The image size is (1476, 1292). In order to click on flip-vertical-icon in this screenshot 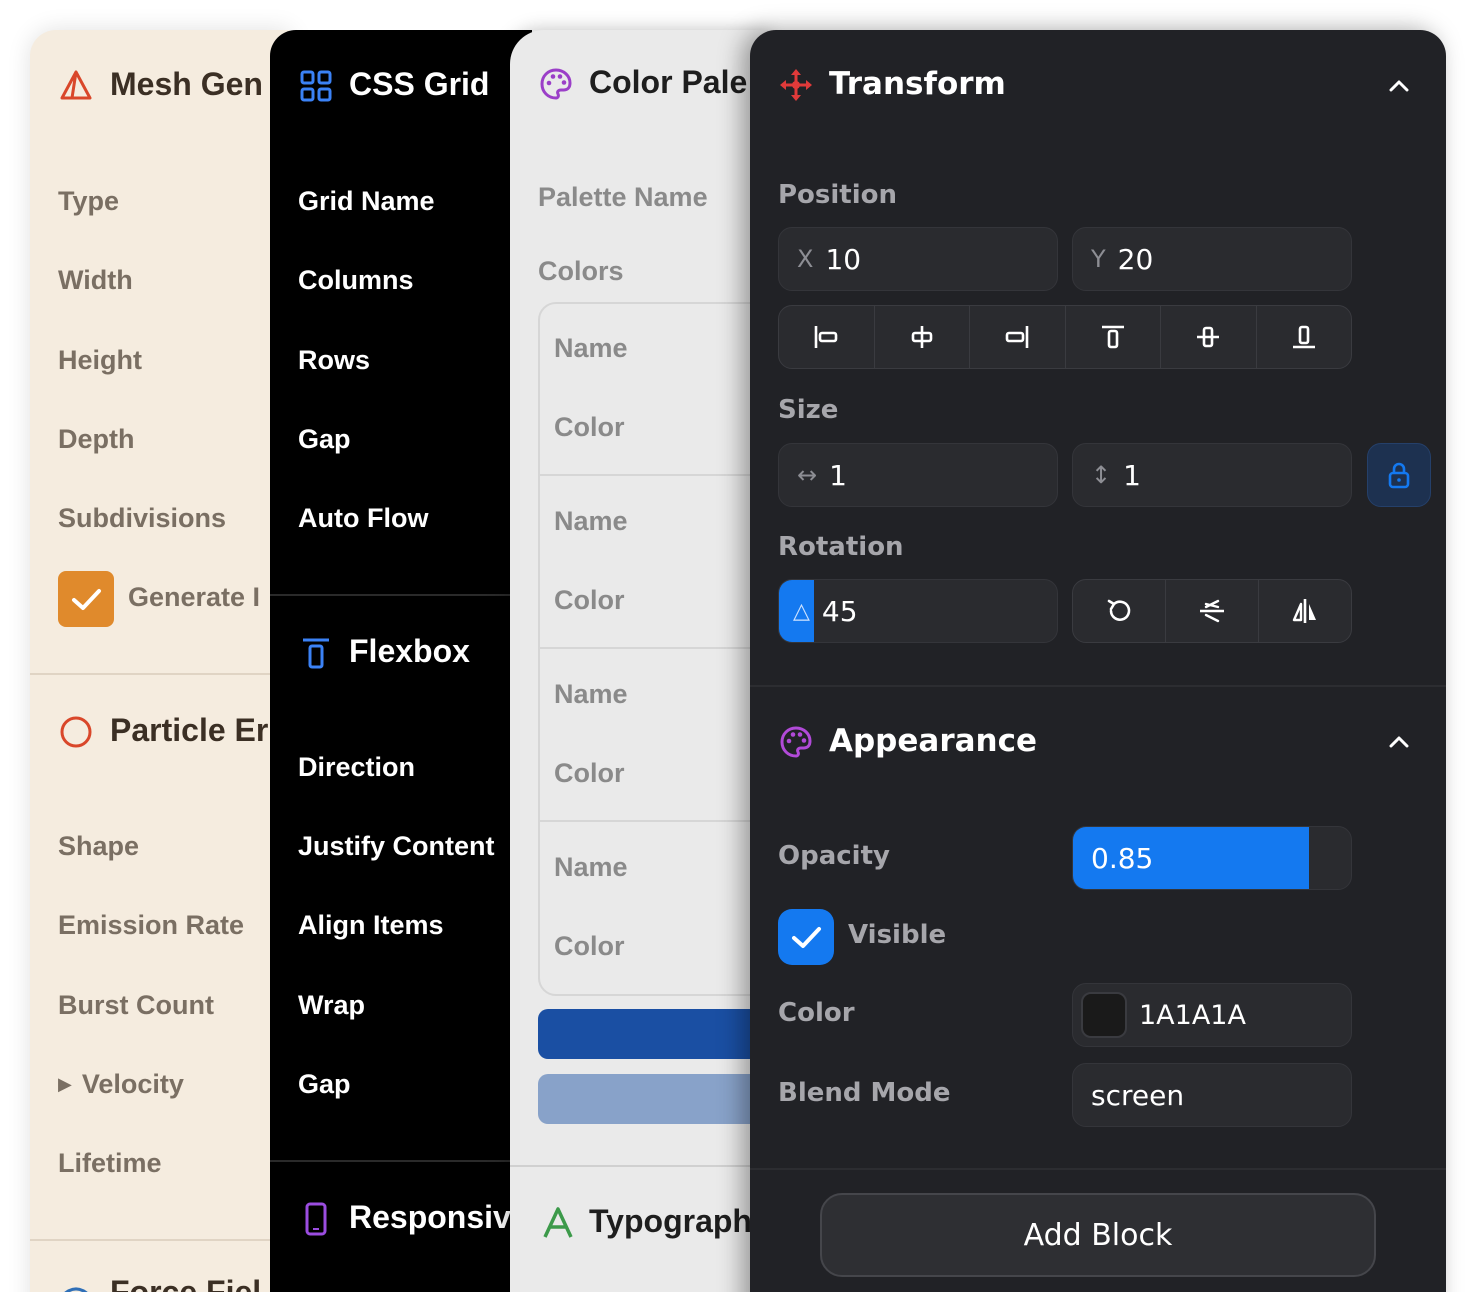, I will do `click(1212, 611)`.